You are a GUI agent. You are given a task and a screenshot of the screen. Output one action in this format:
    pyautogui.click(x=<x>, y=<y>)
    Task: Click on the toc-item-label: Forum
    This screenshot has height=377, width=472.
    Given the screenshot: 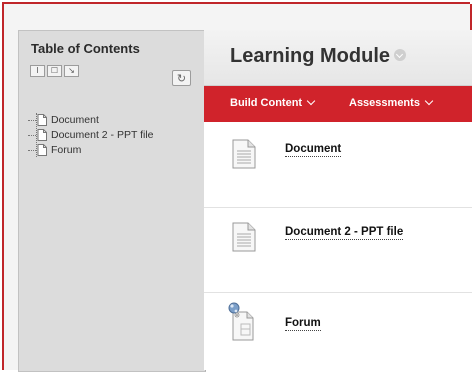 What is the action you would take?
    pyautogui.click(x=66, y=150)
    